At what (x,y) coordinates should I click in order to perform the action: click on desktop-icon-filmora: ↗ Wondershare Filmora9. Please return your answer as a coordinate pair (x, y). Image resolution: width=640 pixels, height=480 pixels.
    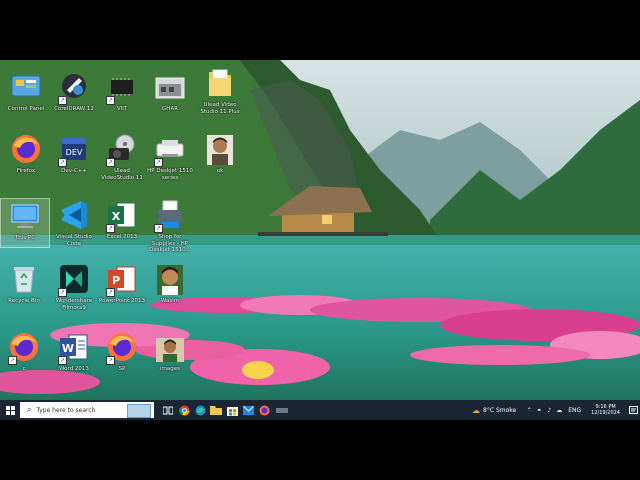
    Looking at the image, I should click on (74, 286).